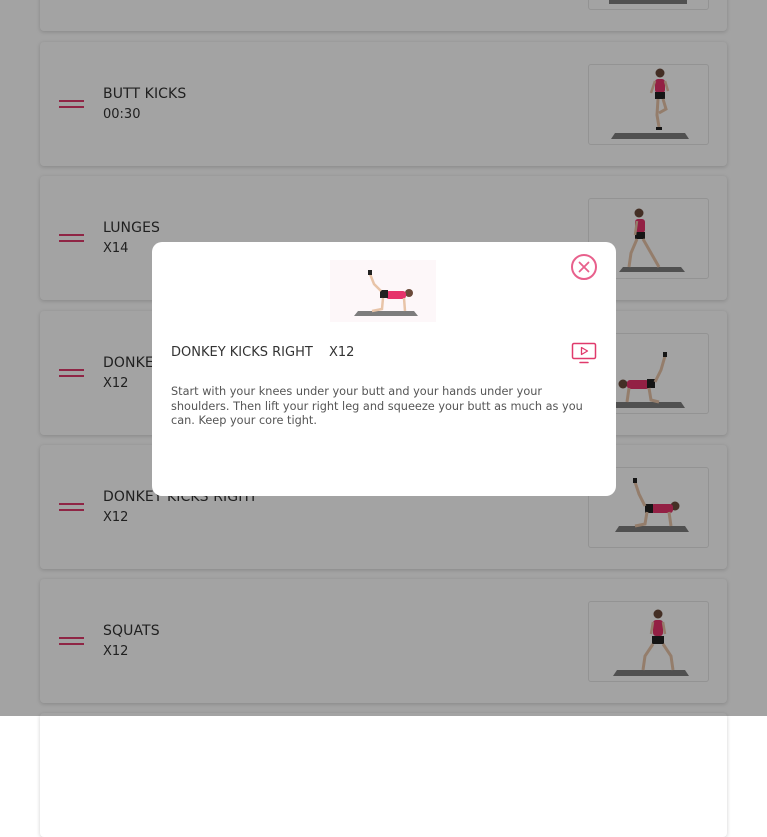 Image resolution: width=767 pixels, height=837 pixels. What do you see at coordinates (383, 291) in the screenshot?
I see `donkey-kick-figure` at bounding box center [383, 291].